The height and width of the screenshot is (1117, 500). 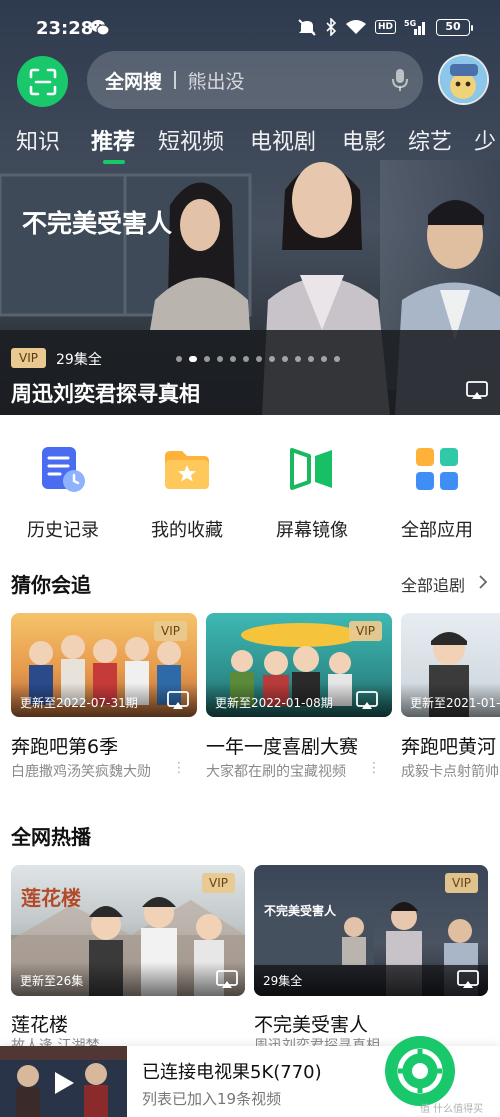 I want to click on update-label: 29集全, so click(x=283, y=981).